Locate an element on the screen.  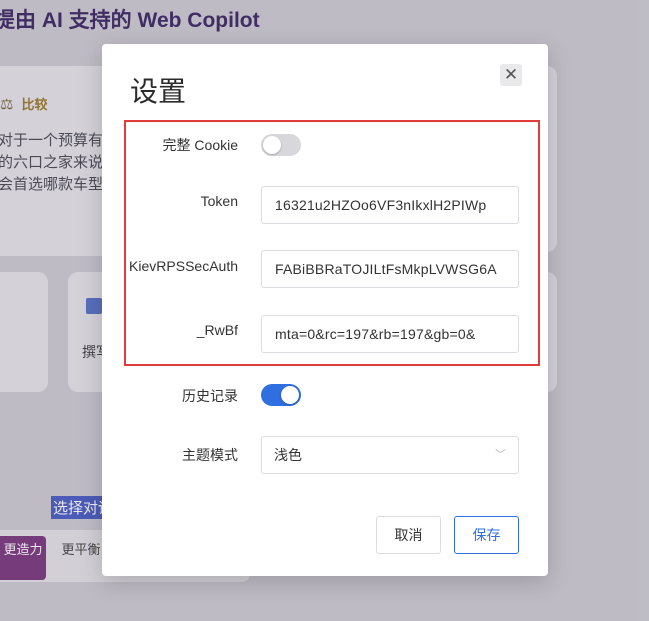
rwbf-label: _RwBf is located at coordinates (217, 330).